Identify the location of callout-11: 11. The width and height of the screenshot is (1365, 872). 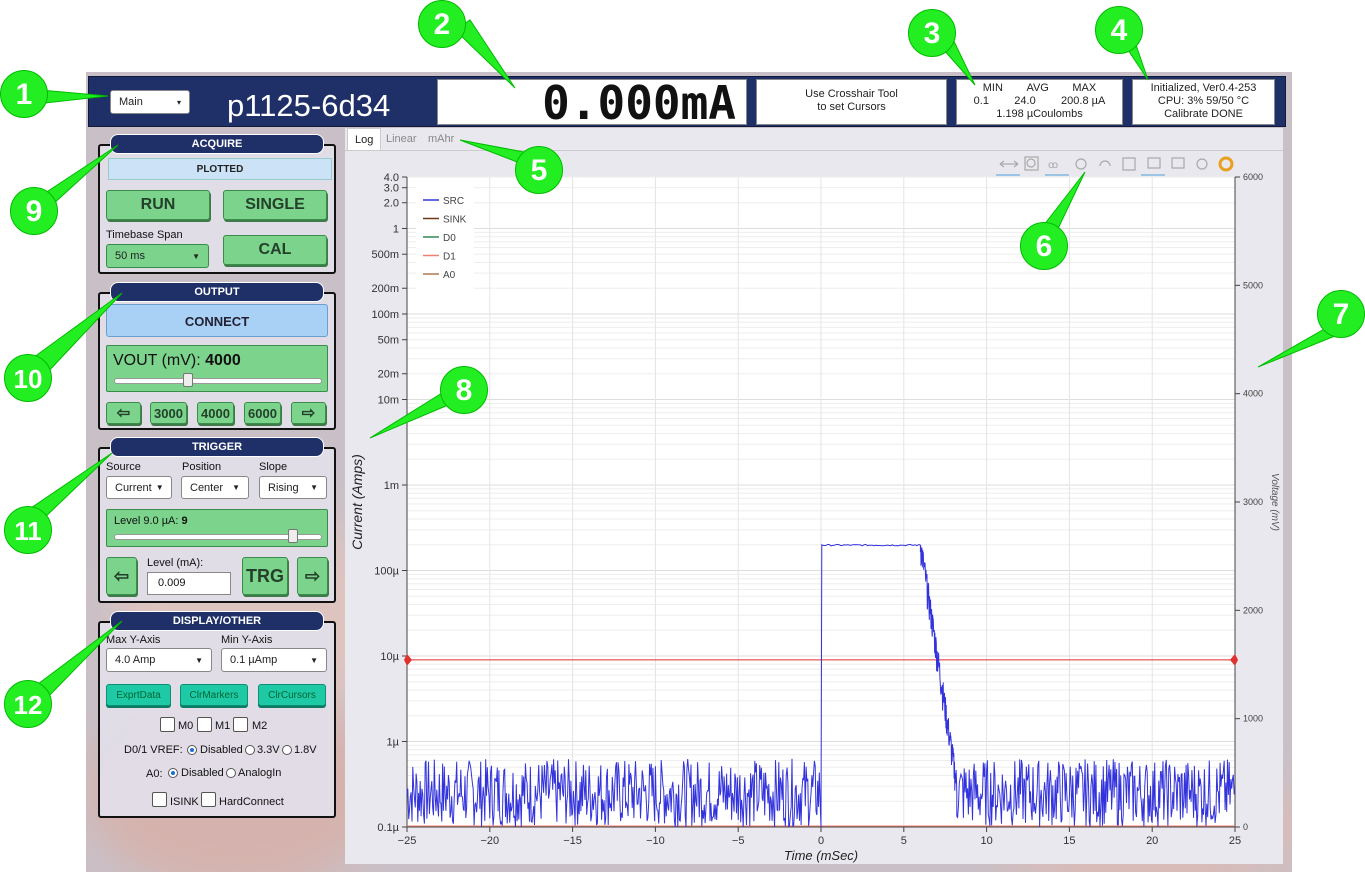
(28, 530).